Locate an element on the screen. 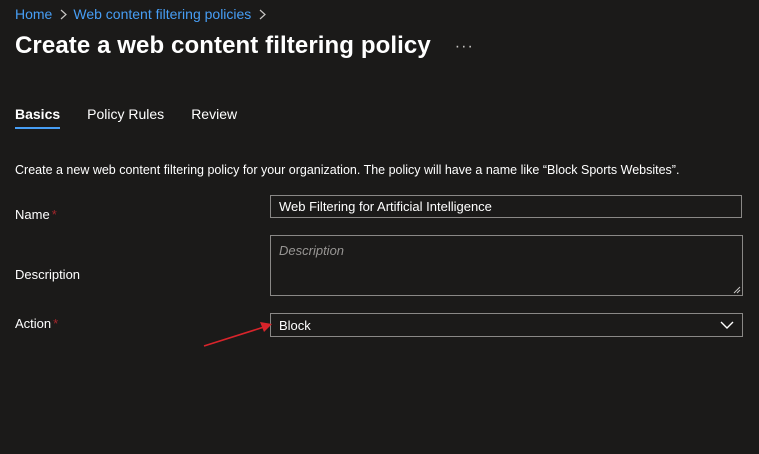 The height and width of the screenshot is (454, 759). action-label: Action * is located at coordinates (36, 323).